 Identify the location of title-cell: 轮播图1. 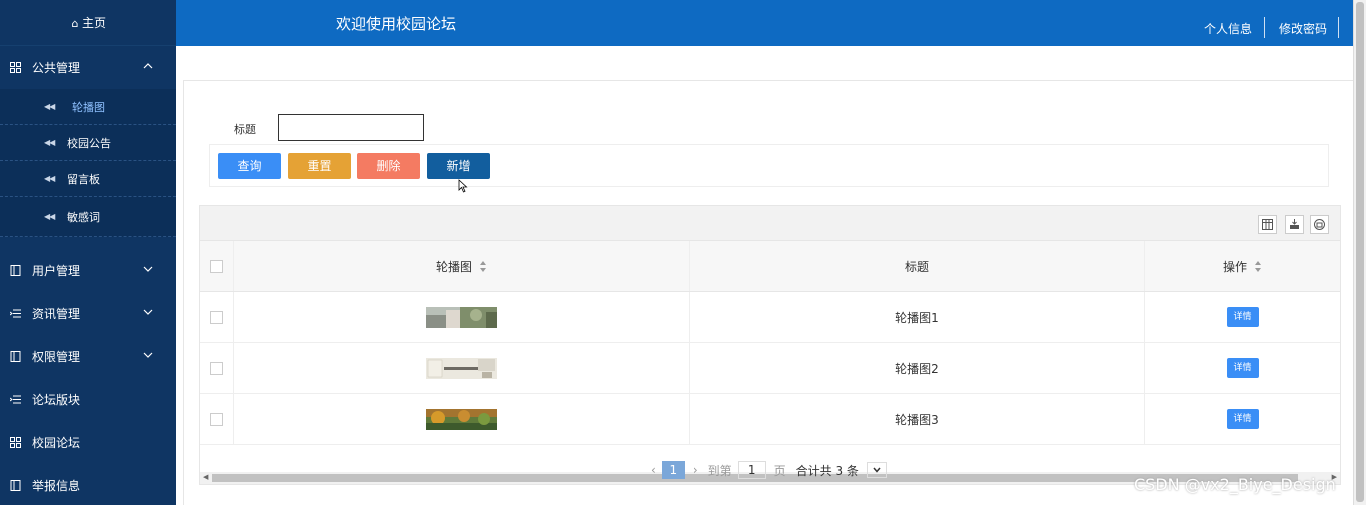
(917, 317).